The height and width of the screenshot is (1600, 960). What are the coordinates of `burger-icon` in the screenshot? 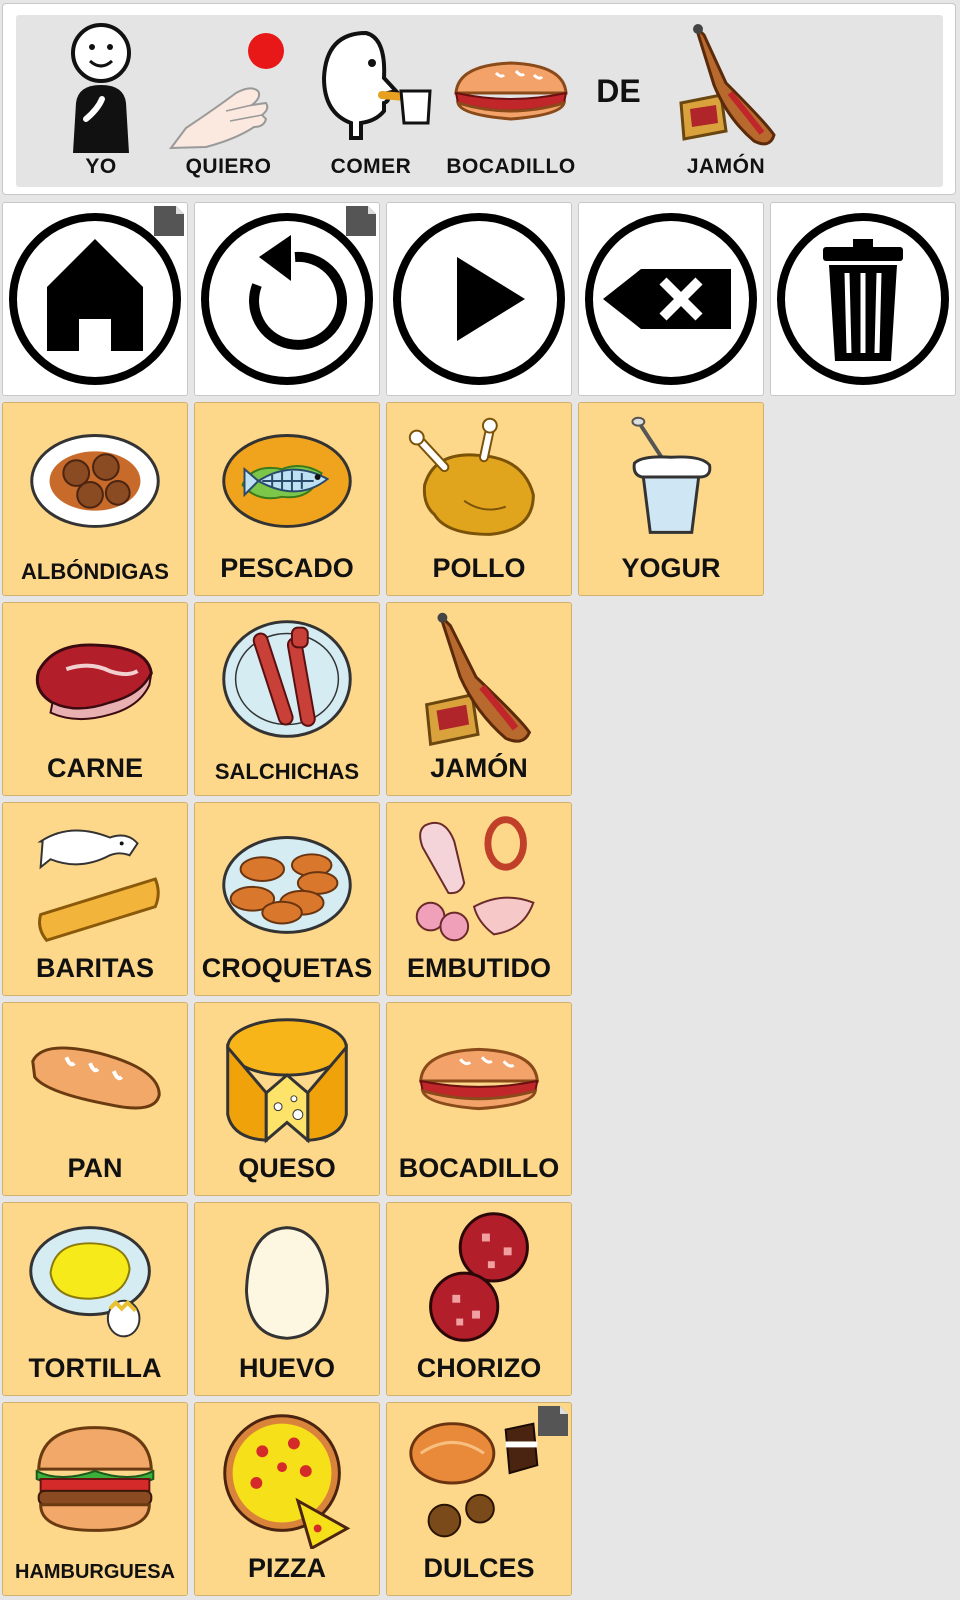 It's located at (95, 1480).